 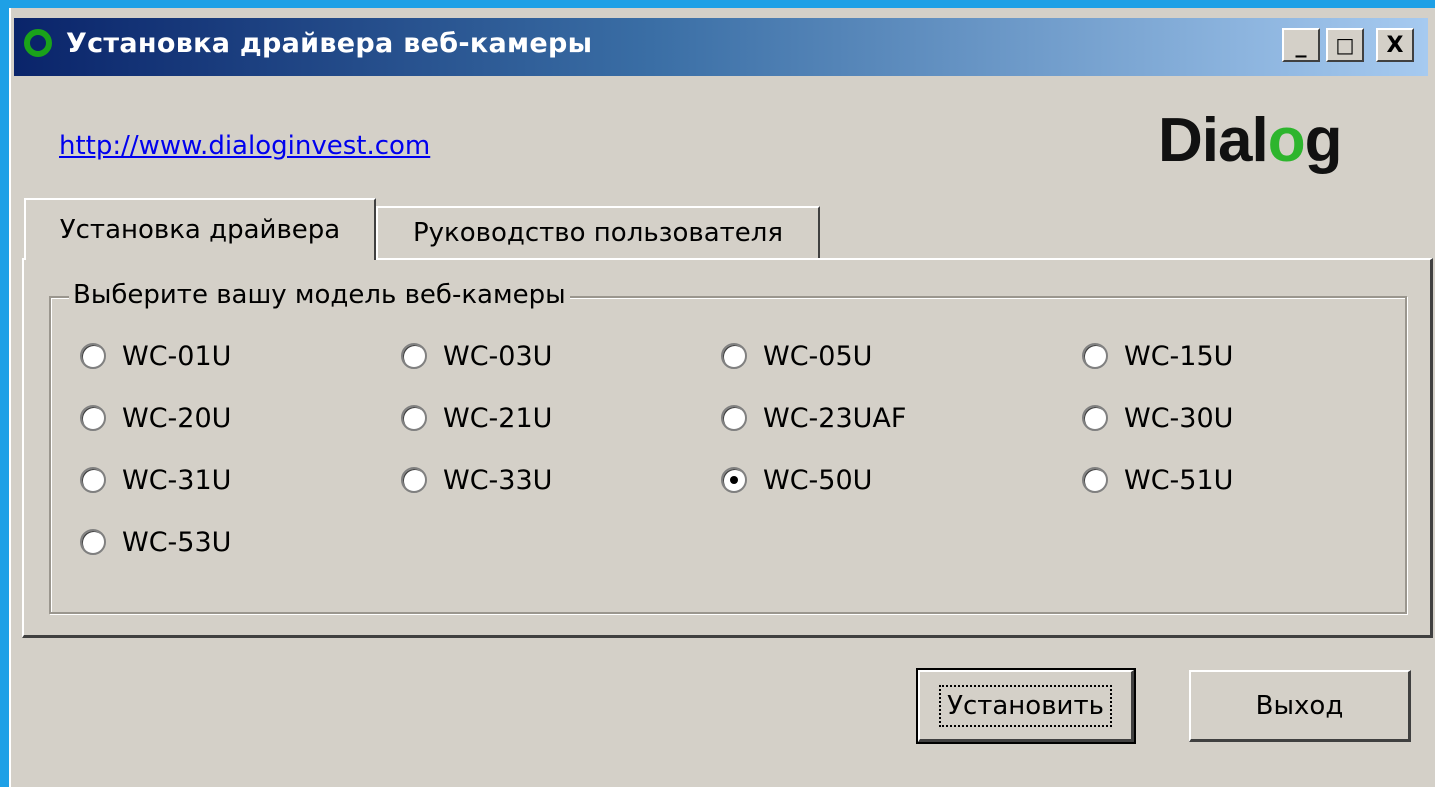 I want to click on radio-wc-33u: WC-33U, so click(x=476, y=480).